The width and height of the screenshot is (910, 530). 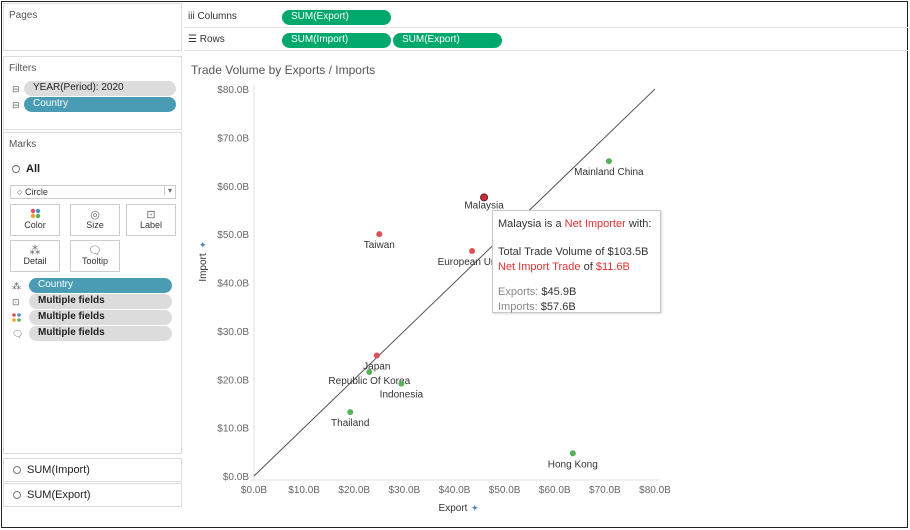 What do you see at coordinates (369, 371) in the screenshot?
I see `point-republic-of-korea` at bounding box center [369, 371].